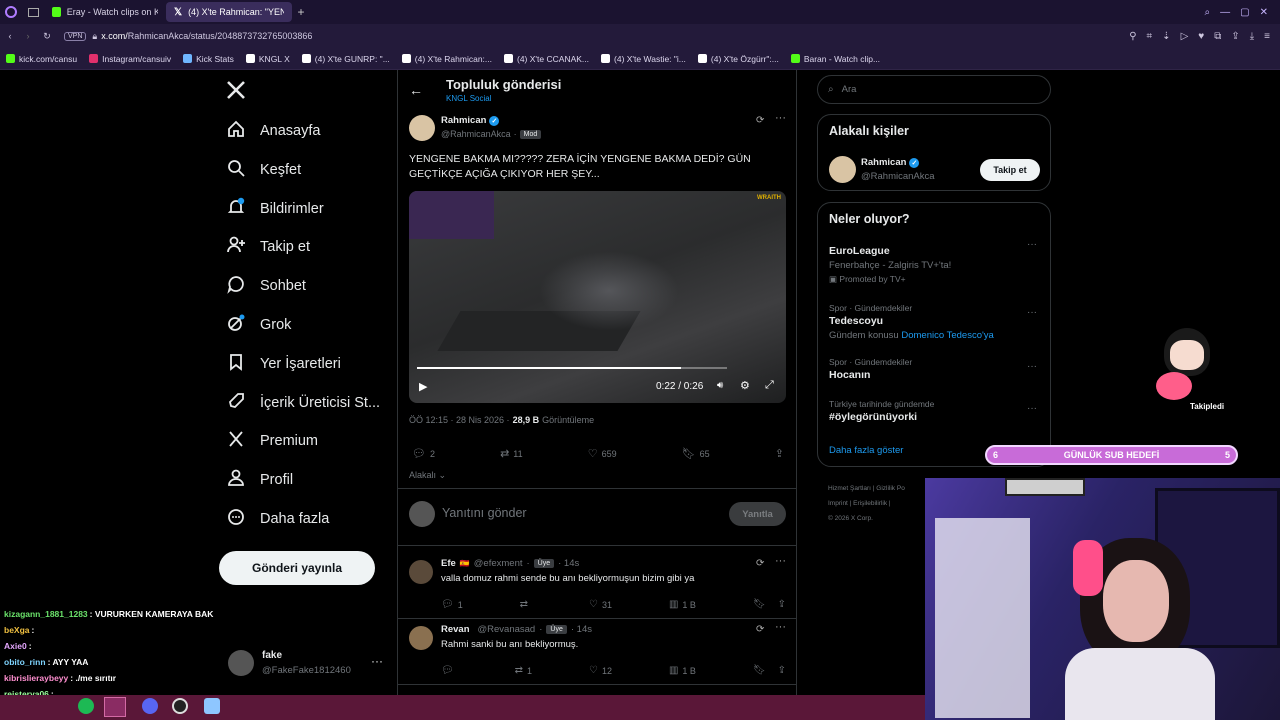  What do you see at coordinates (258, 325) in the screenshot?
I see `nav-item-5: Grok` at bounding box center [258, 325].